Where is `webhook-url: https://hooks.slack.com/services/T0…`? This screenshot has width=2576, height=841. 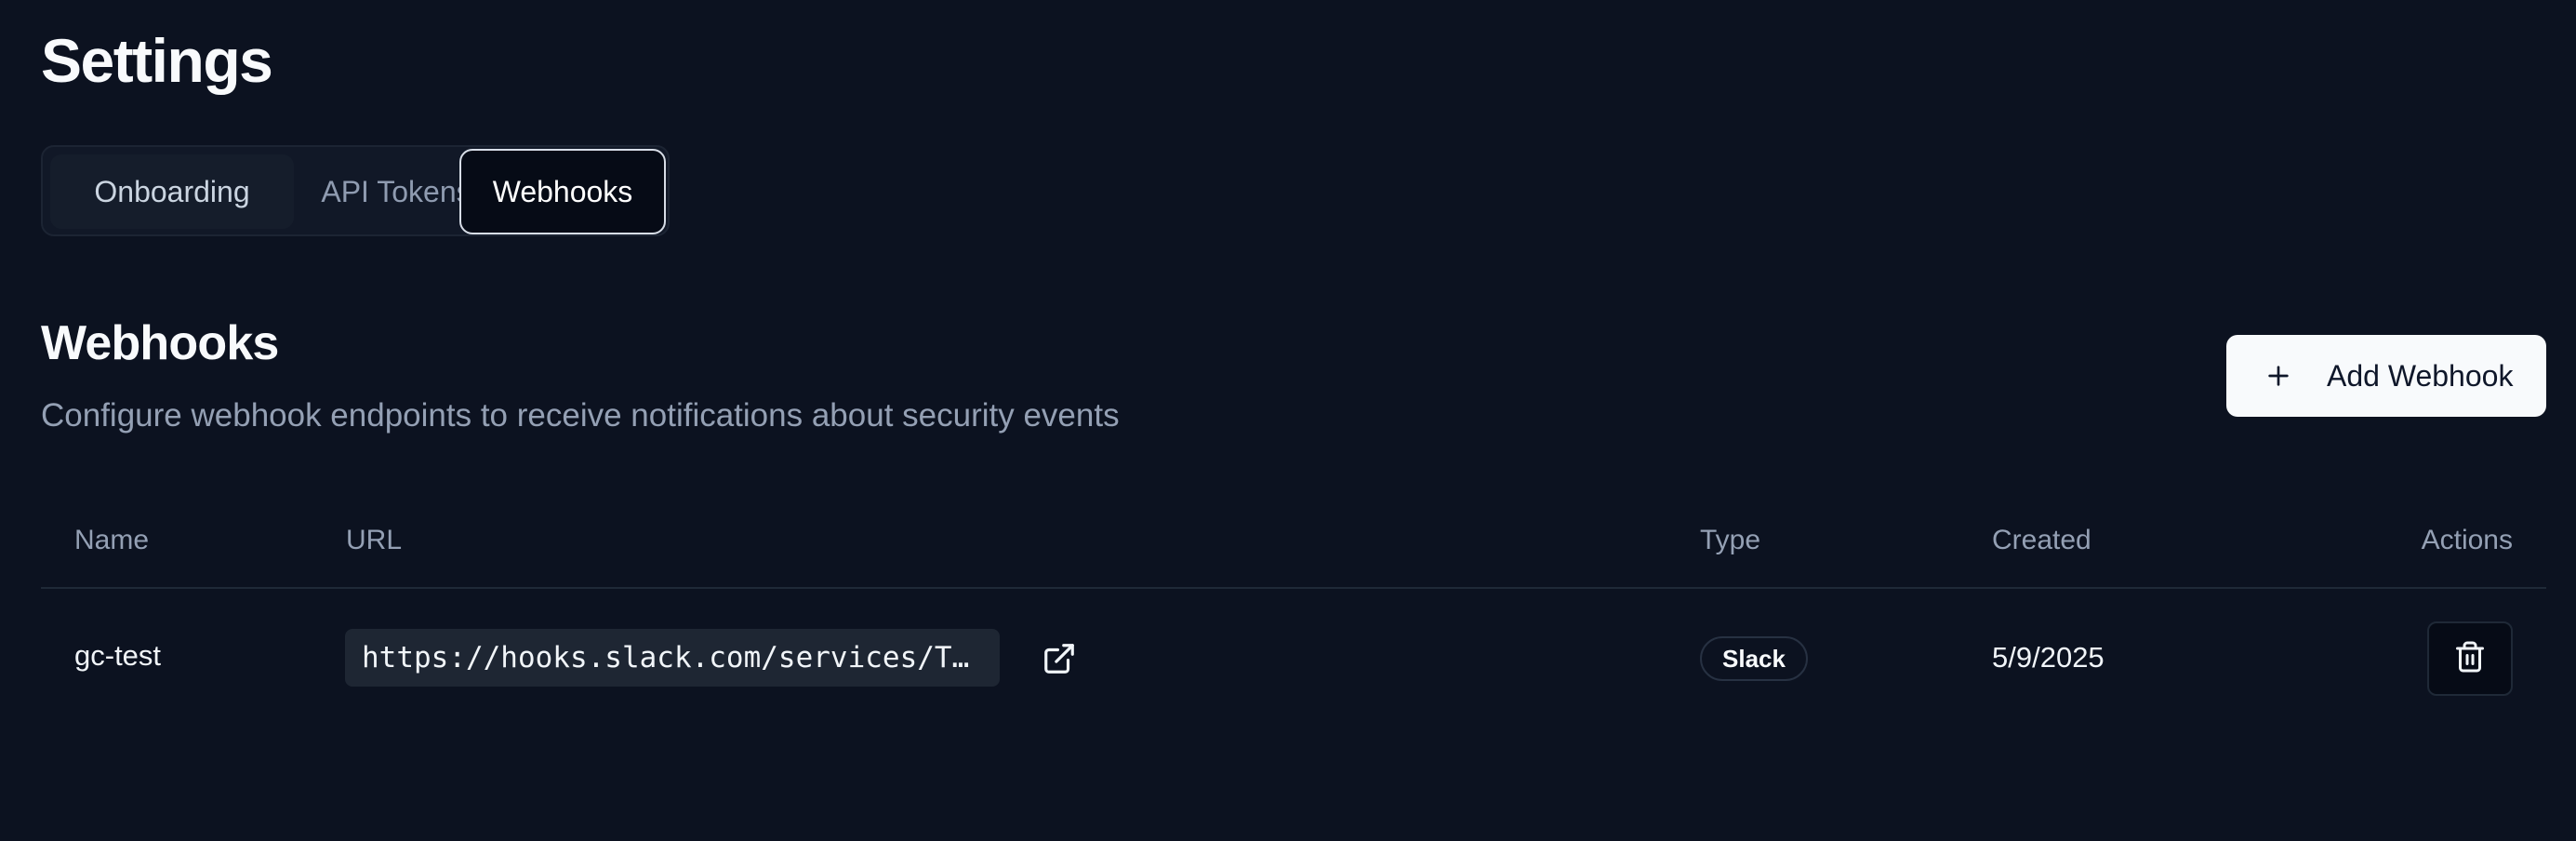 webhook-url: https://hooks.slack.com/services/T0… is located at coordinates (672, 658).